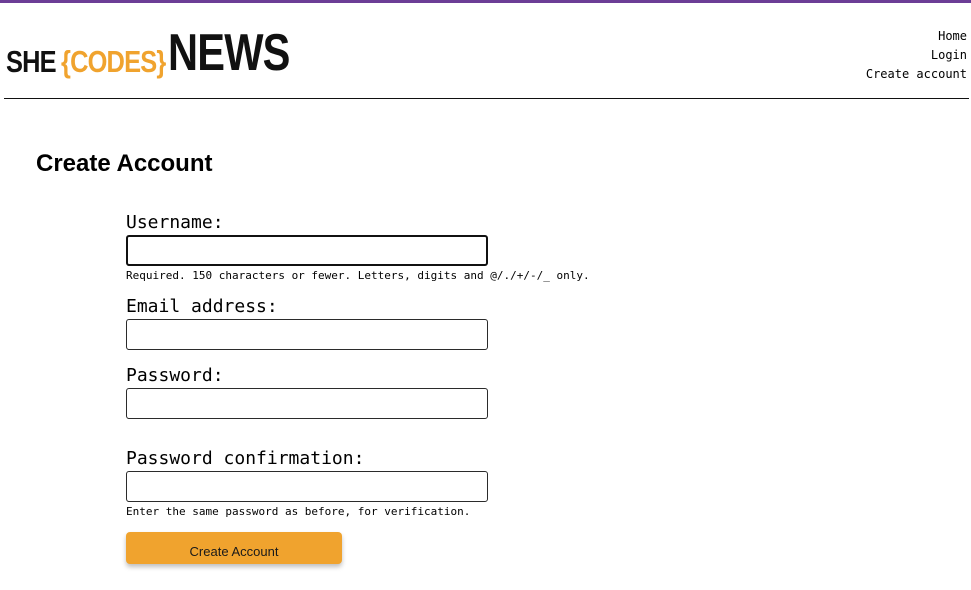 The height and width of the screenshot is (590, 971). I want to click on password-input, so click(307, 403).